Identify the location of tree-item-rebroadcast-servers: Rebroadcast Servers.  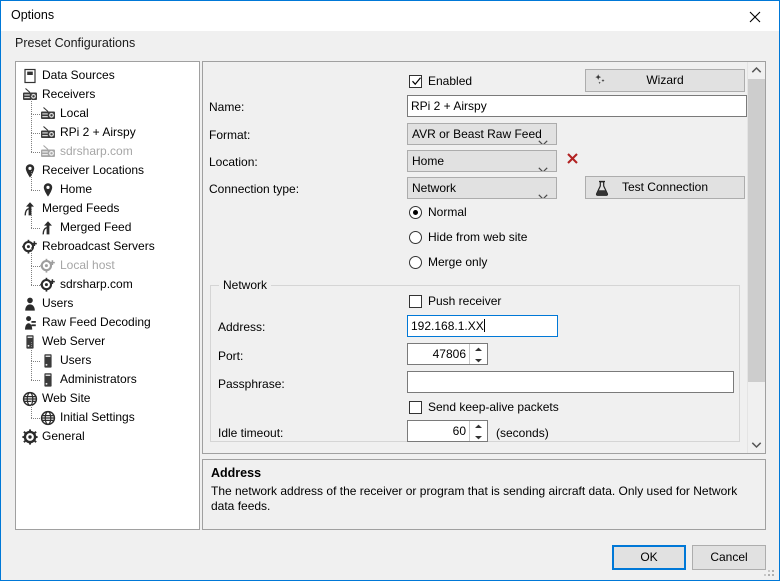
(107, 246).